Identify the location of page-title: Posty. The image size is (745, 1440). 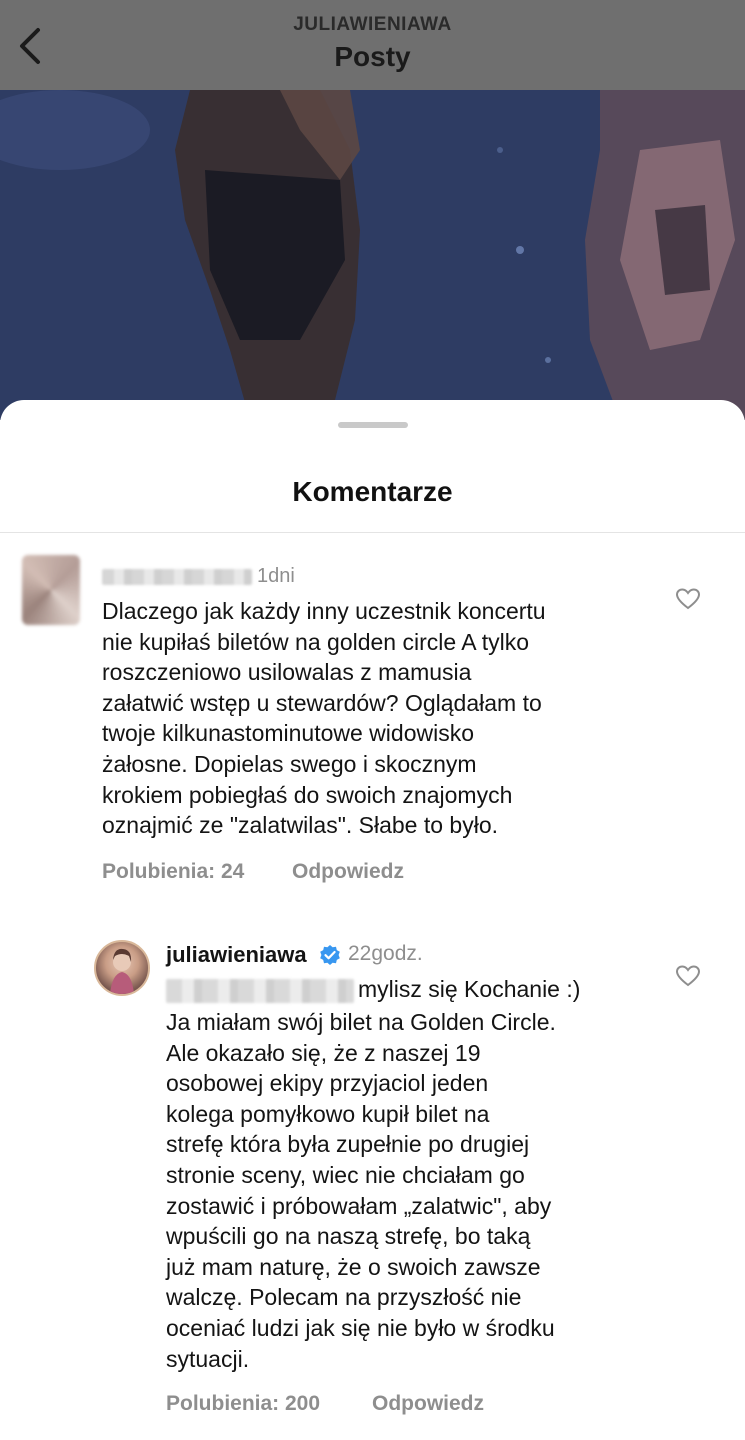
(372, 56).